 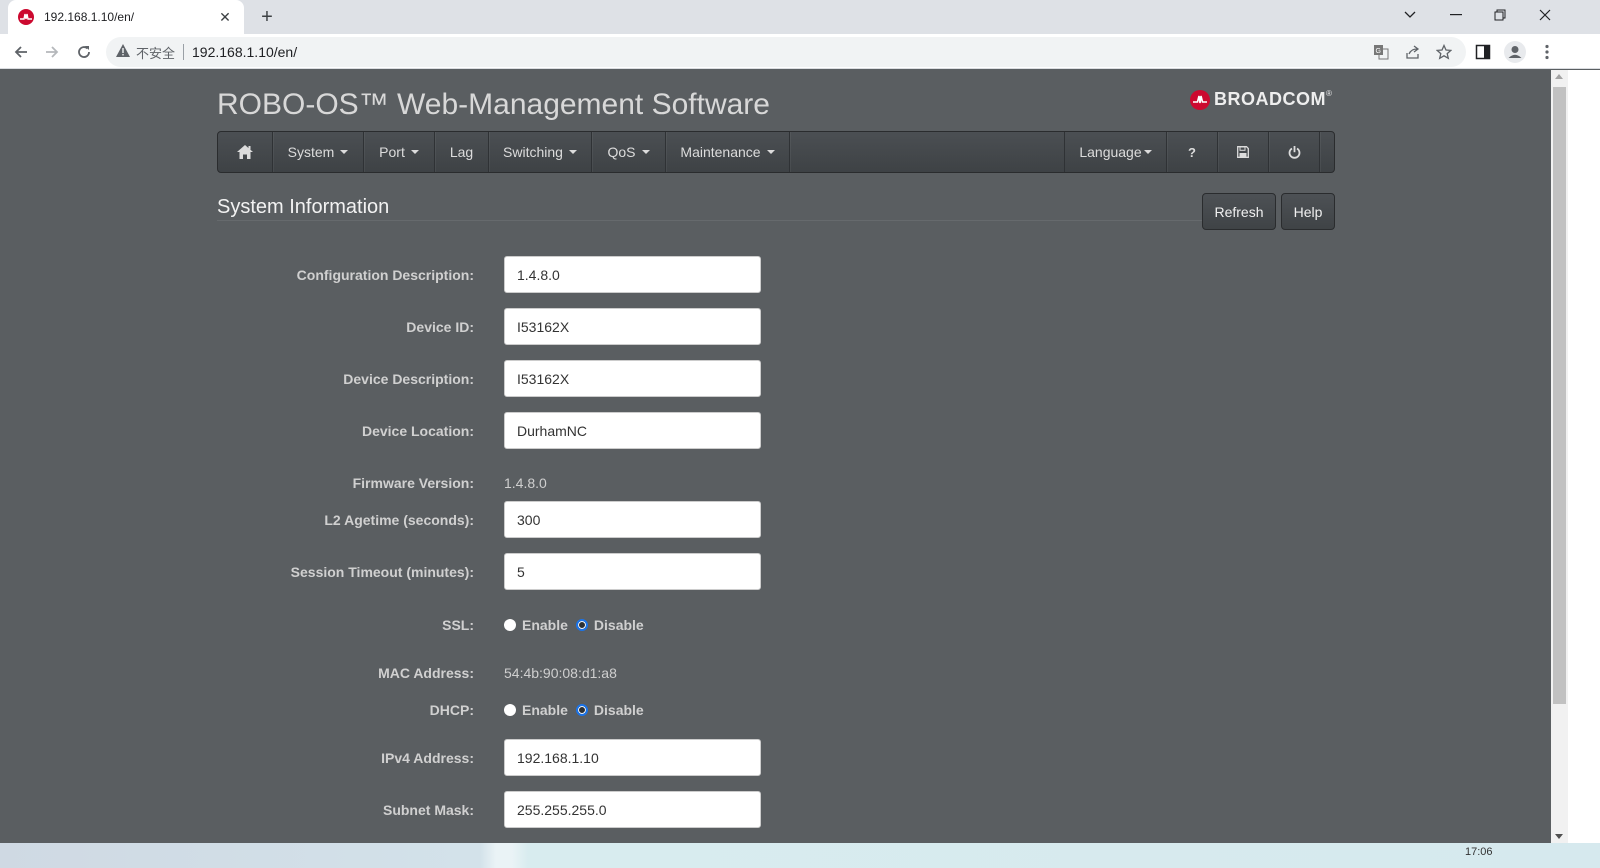 I want to click on profile-button, so click(x=1515, y=52).